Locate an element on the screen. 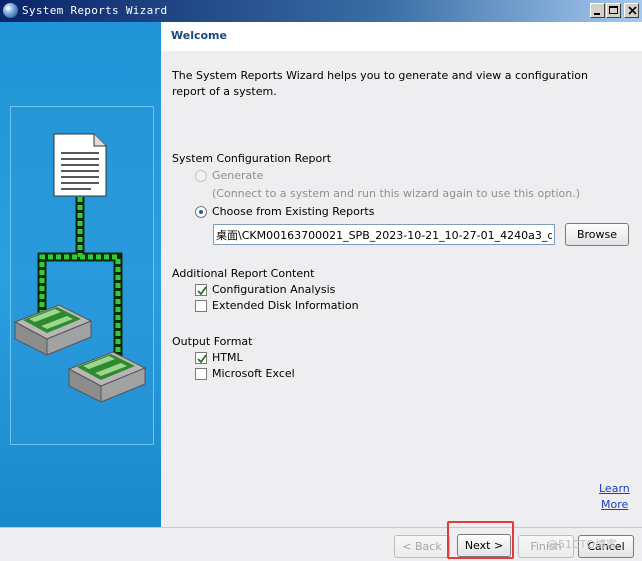 This screenshot has width=642, height=561. browse-button: Browse is located at coordinates (597, 234).